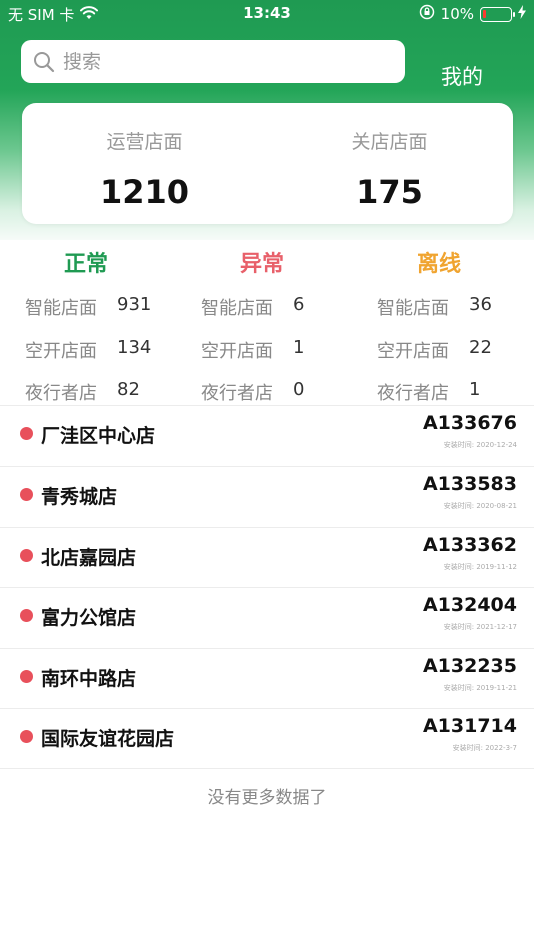 The height and width of the screenshot is (950, 534). What do you see at coordinates (299, 389) in the screenshot?
I see `metric-value: 0` at bounding box center [299, 389].